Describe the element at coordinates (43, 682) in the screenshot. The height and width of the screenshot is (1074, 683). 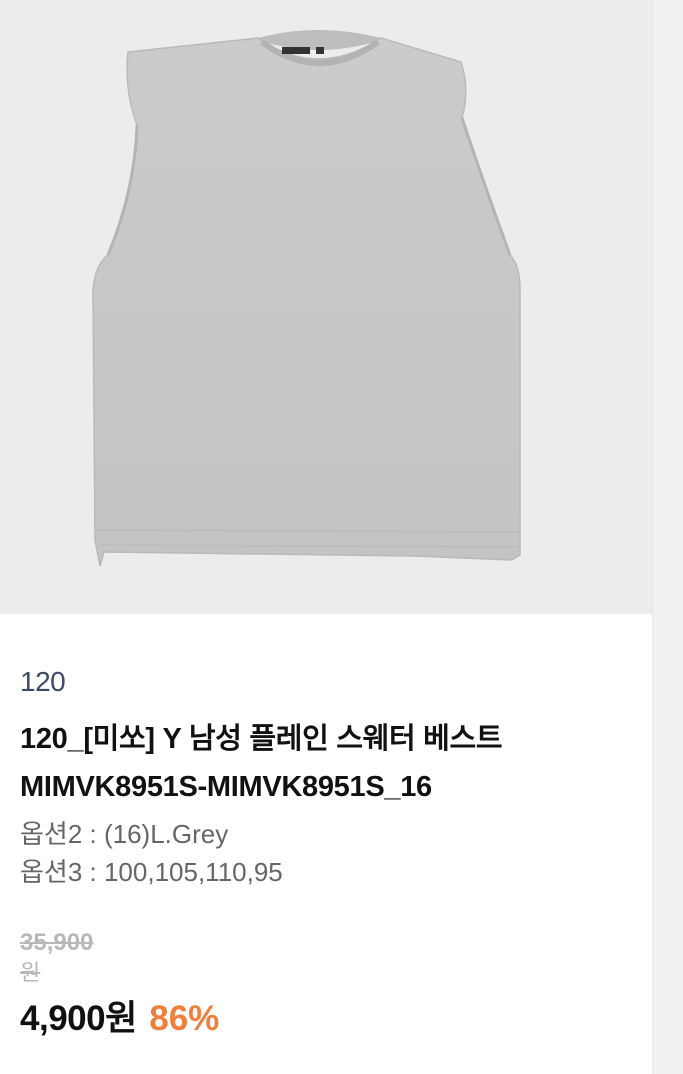
I see `brand-name: 120` at that location.